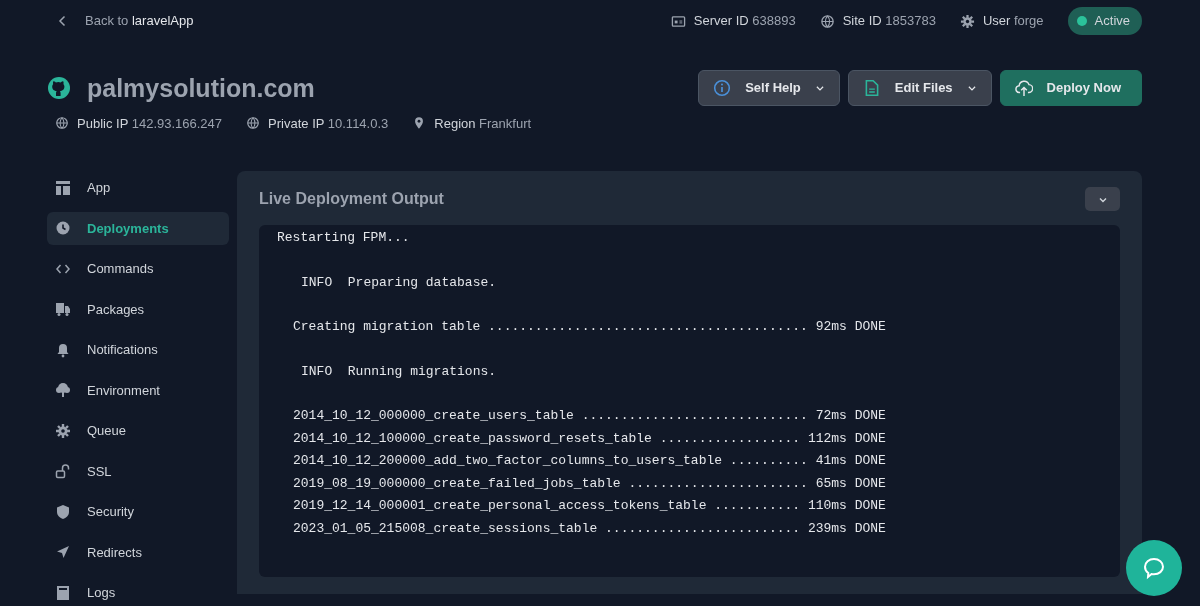 The image size is (1200, 606). What do you see at coordinates (328, 123) in the screenshot?
I see `info-text: Private IP 10.114.0.3` at bounding box center [328, 123].